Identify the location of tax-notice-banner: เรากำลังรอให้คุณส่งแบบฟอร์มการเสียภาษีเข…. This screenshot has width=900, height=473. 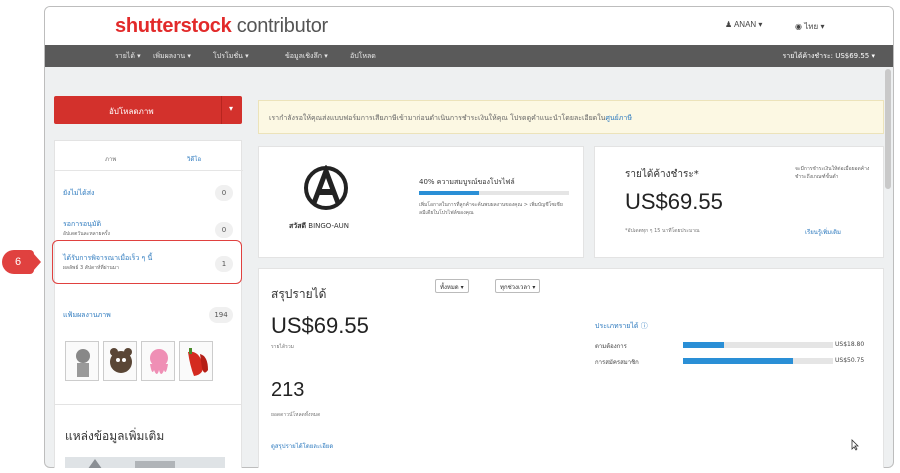
(571, 117).